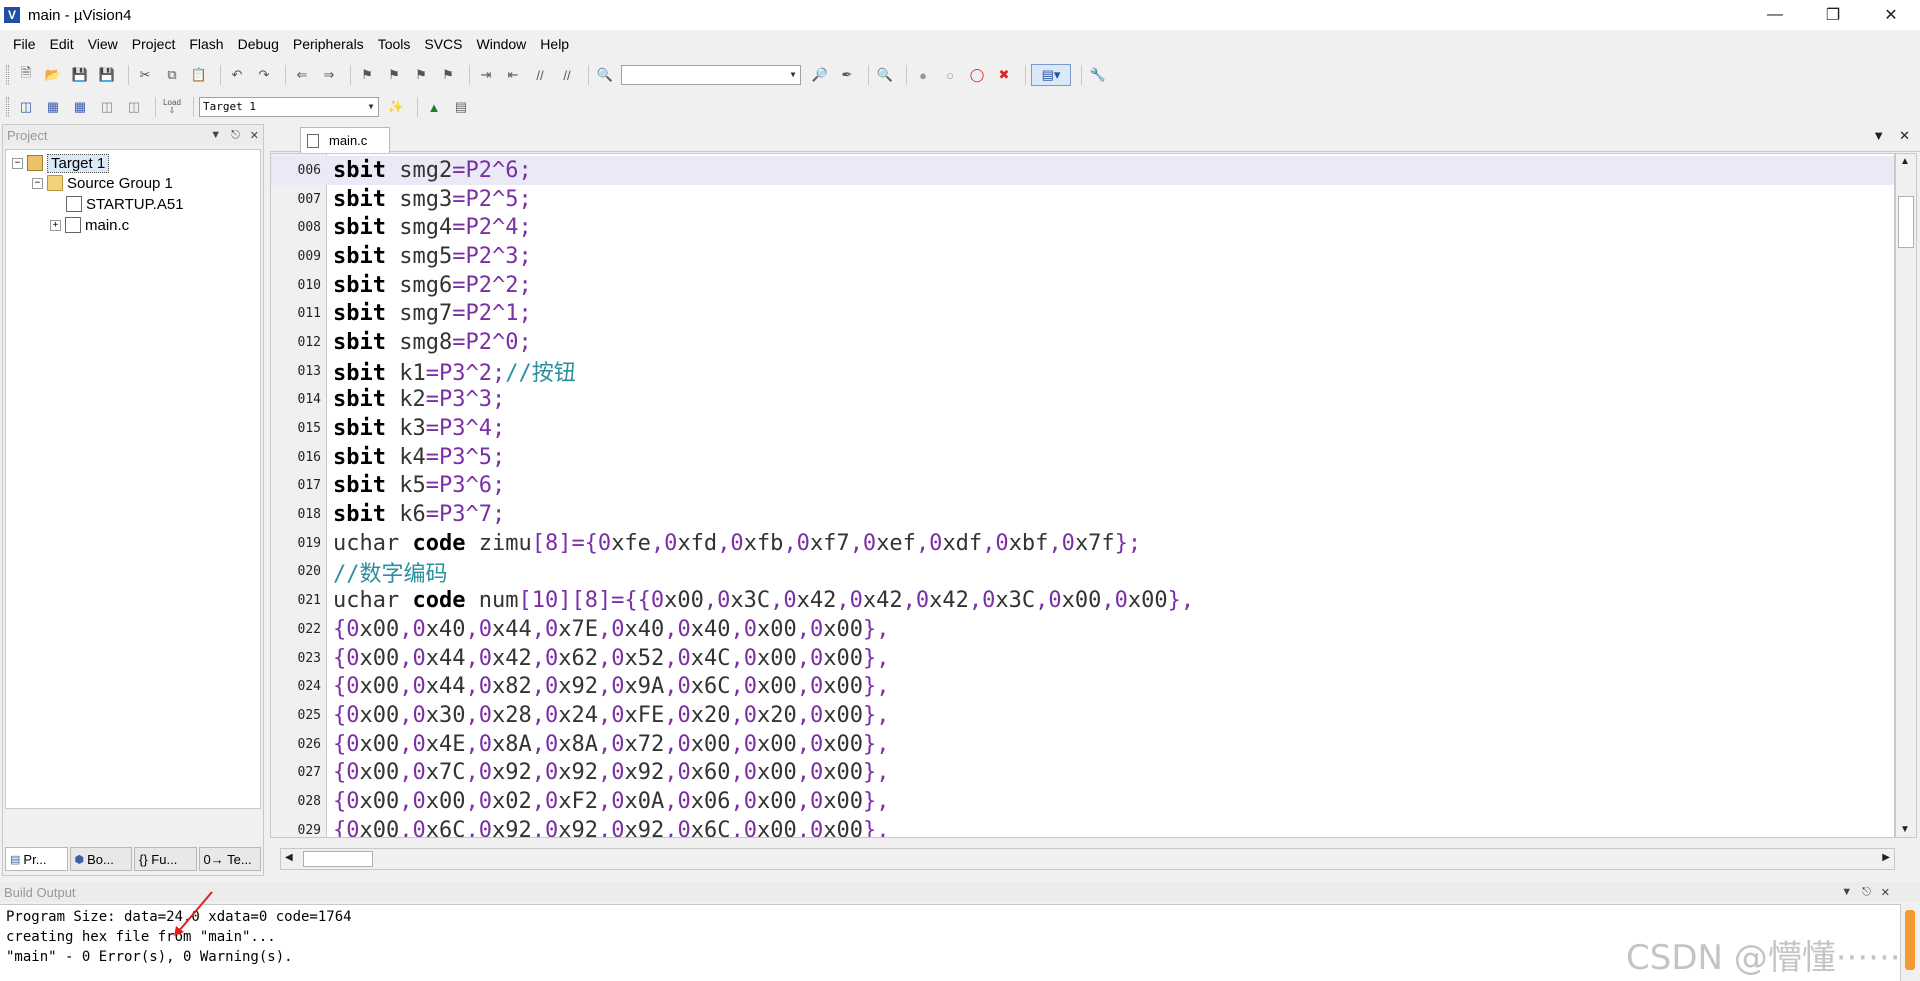  Describe the element at coordinates (502, 44) in the screenshot. I see `menu-window: Window` at that location.